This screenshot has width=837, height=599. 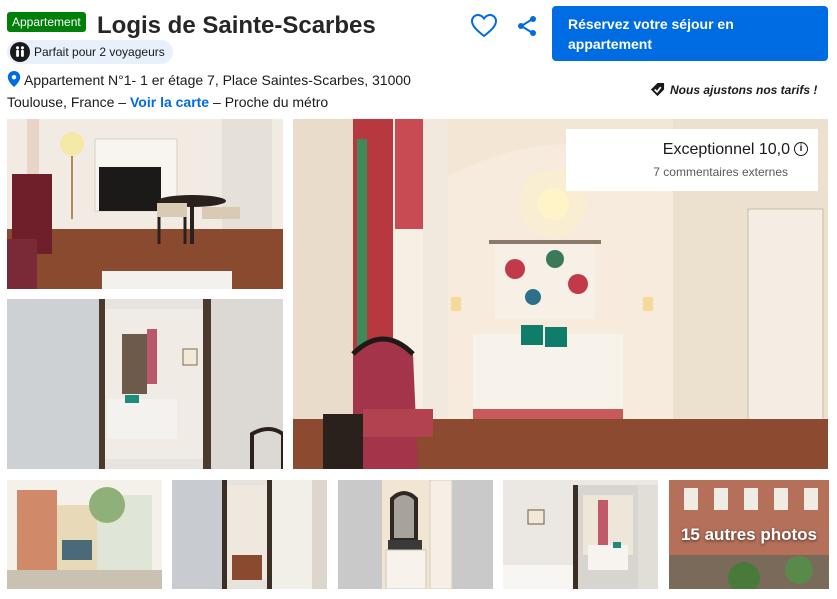 What do you see at coordinates (46, 22) in the screenshot?
I see `property-type-badge: Appartement` at bounding box center [46, 22].